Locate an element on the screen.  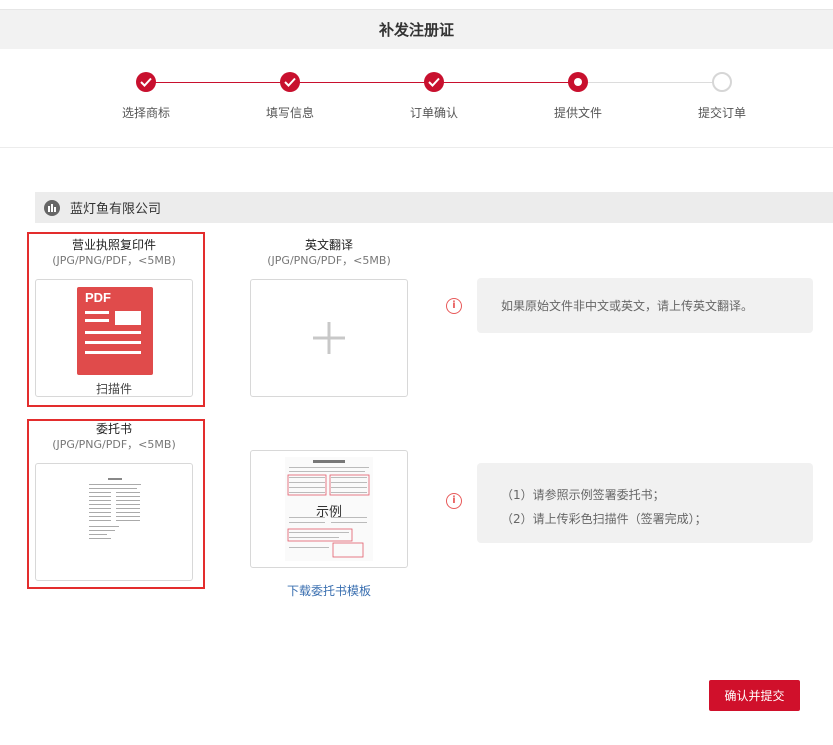
translation-upload-header: 英文翻译 (JPG/PNG/PDF，<5MB) is located at coordinates (329, 253).